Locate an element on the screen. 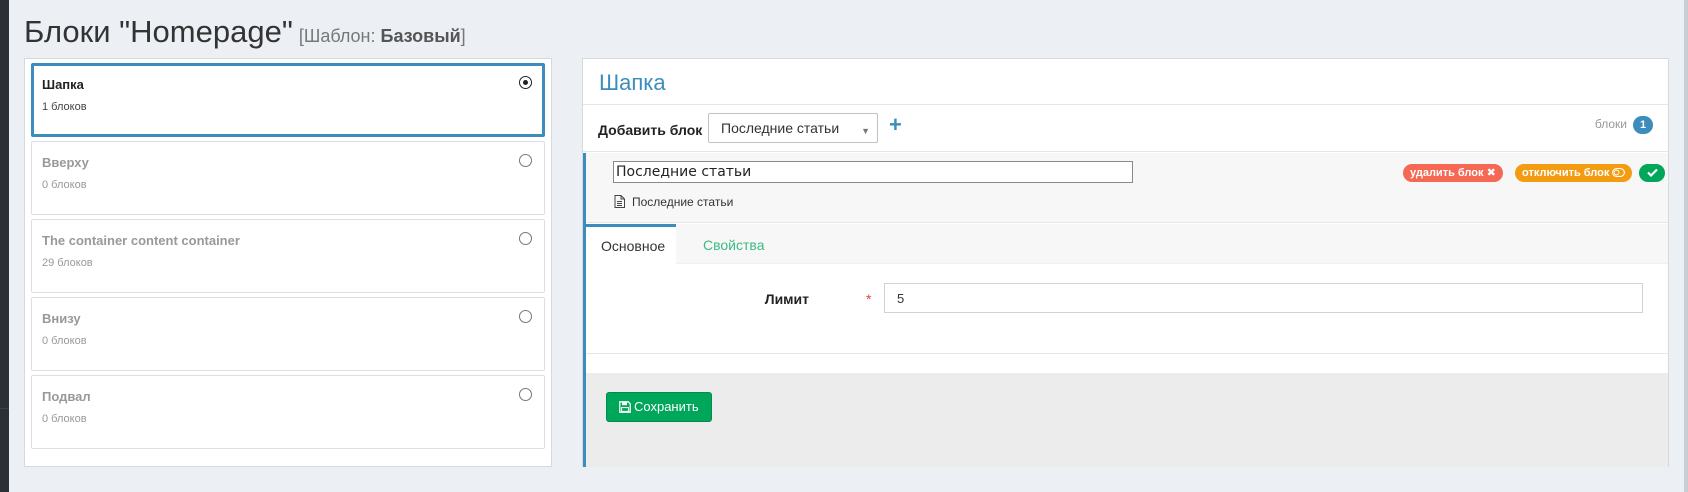  template-info: [Шаблон: Базовый] is located at coordinates (382, 36).